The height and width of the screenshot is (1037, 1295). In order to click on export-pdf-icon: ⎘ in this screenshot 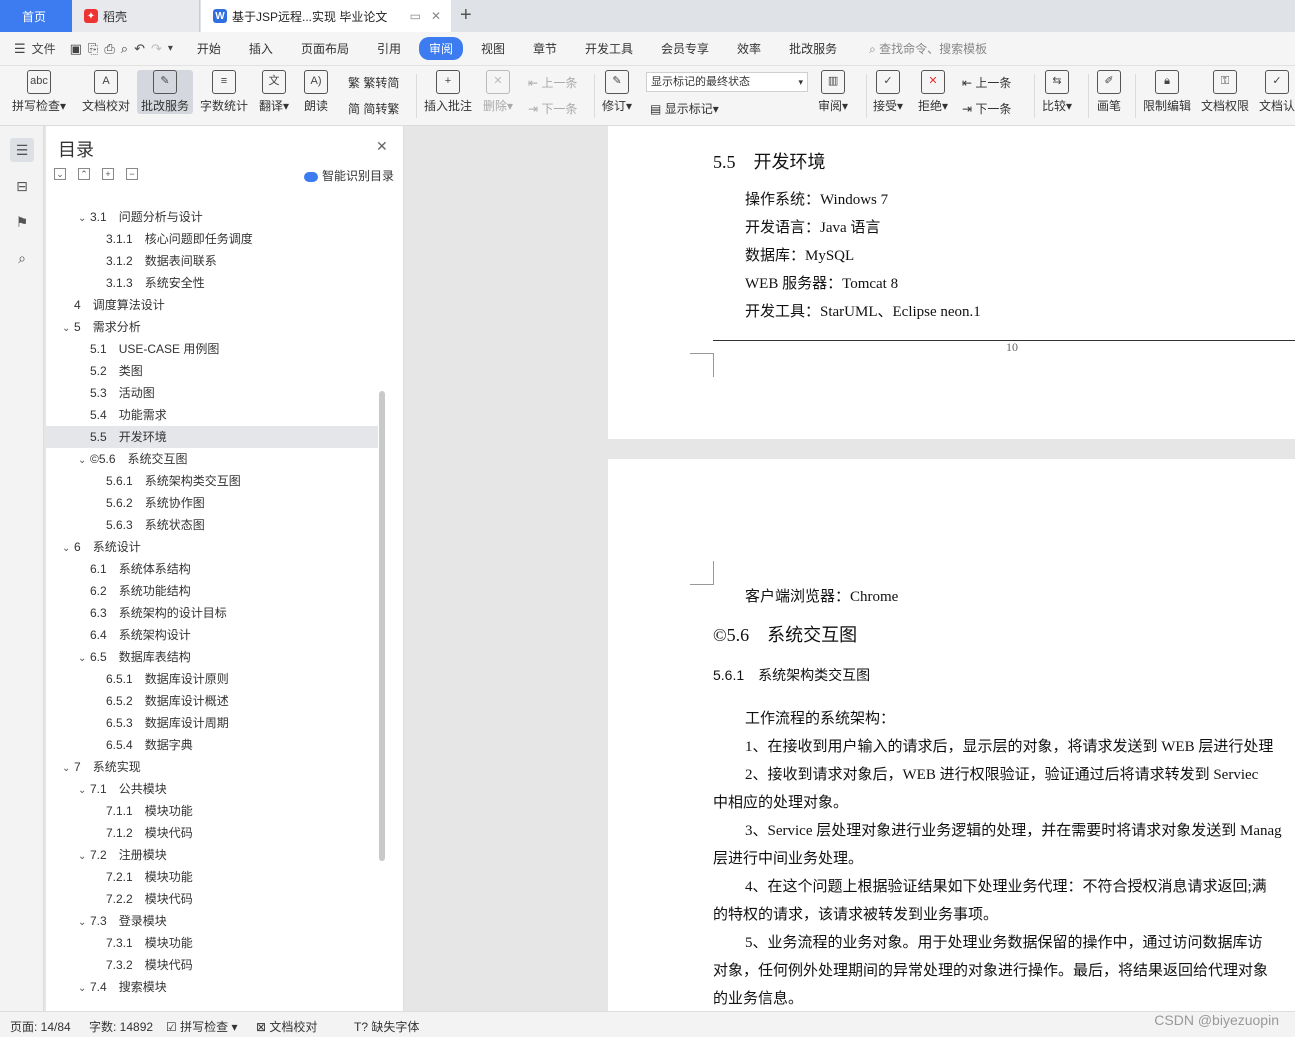, I will do `click(93, 49)`.